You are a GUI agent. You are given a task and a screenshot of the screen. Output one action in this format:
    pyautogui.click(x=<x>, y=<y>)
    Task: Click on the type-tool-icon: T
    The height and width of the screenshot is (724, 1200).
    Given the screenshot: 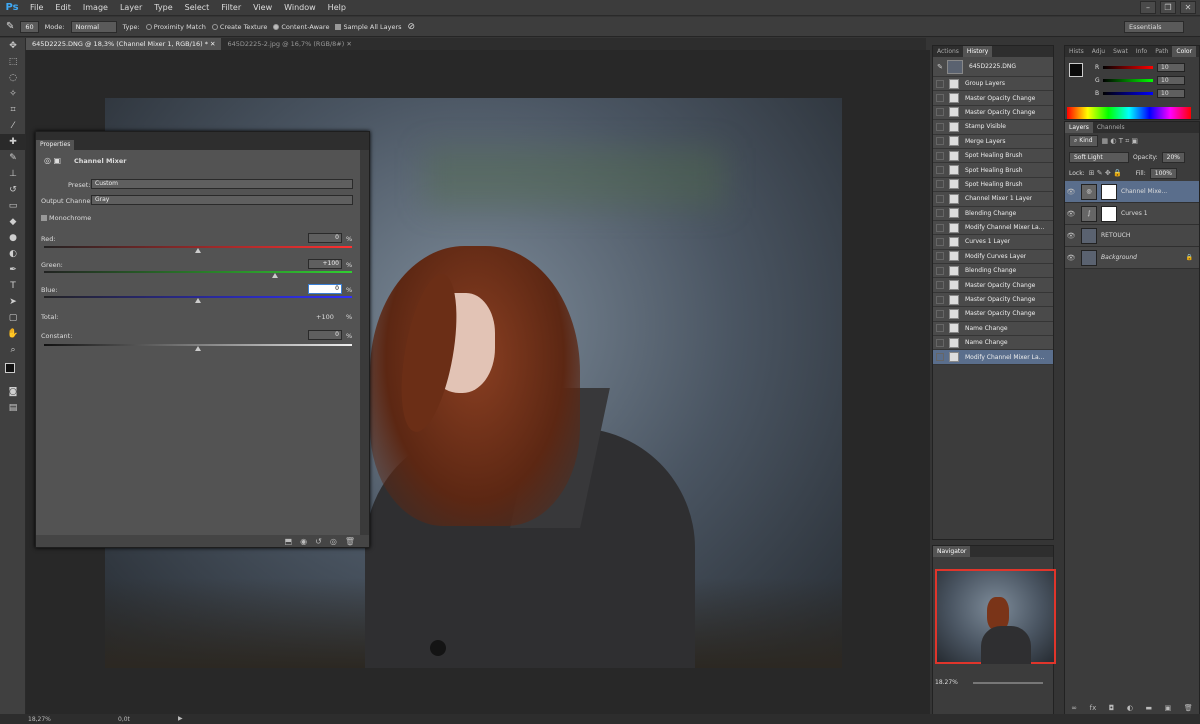 What is the action you would take?
    pyautogui.click(x=13, y=286)
    